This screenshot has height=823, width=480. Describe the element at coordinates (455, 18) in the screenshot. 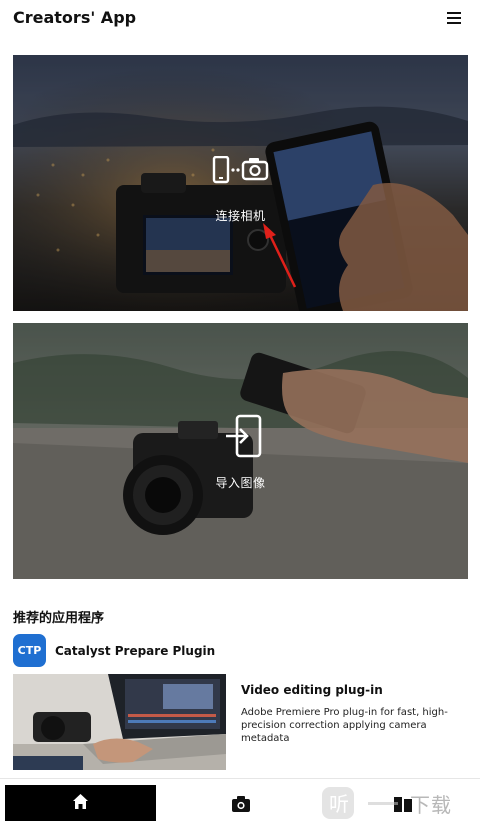

I see `hamburger-menu-icon` at that location.